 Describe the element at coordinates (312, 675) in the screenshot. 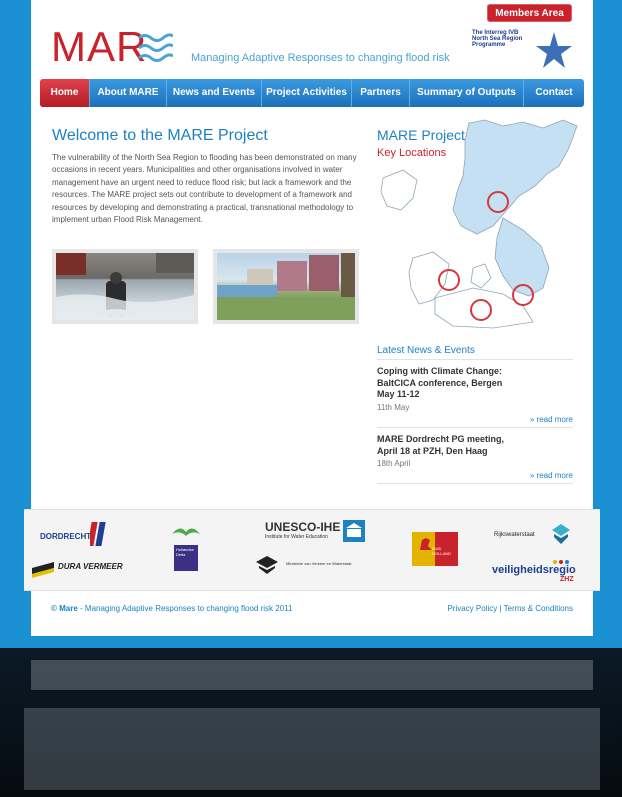

I see `reflection-footer` at that location.